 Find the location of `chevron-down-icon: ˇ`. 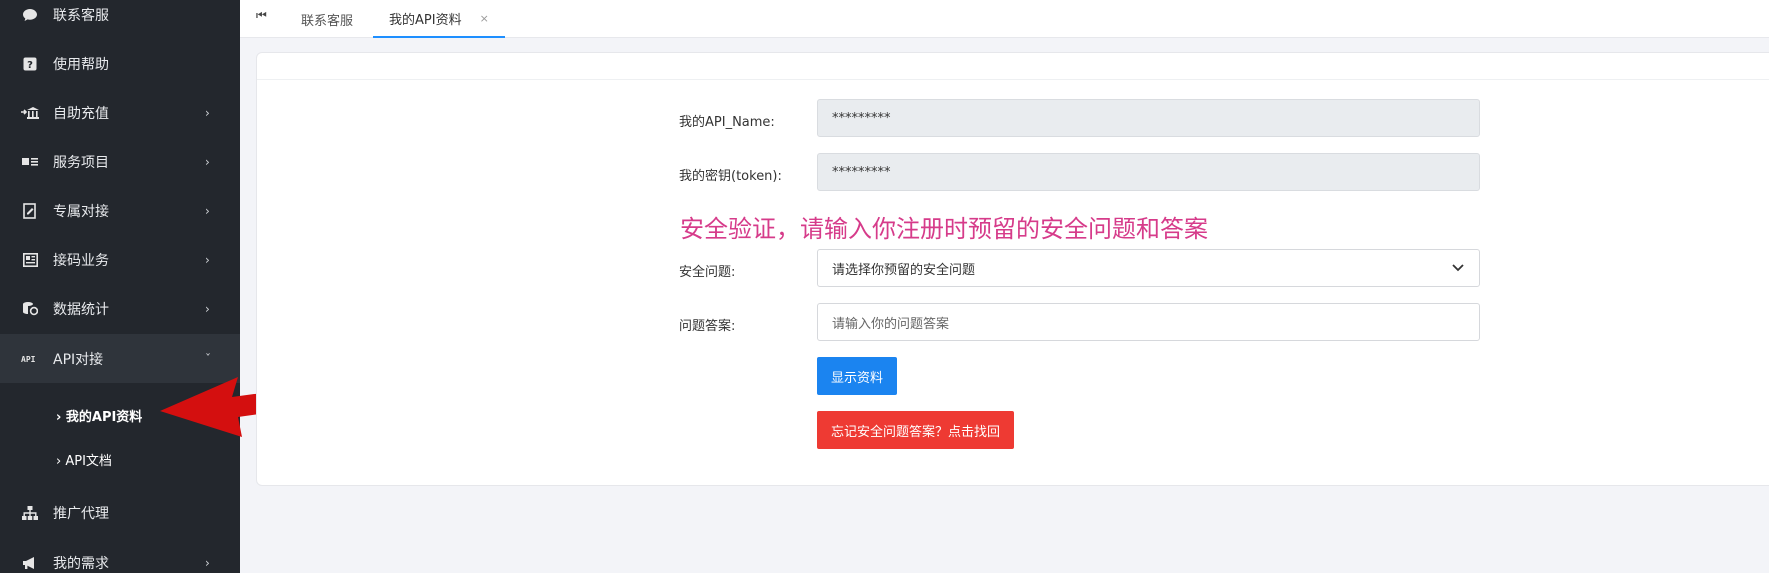

chevron-down-icon: ˇ is located at coordinates (208, 358).